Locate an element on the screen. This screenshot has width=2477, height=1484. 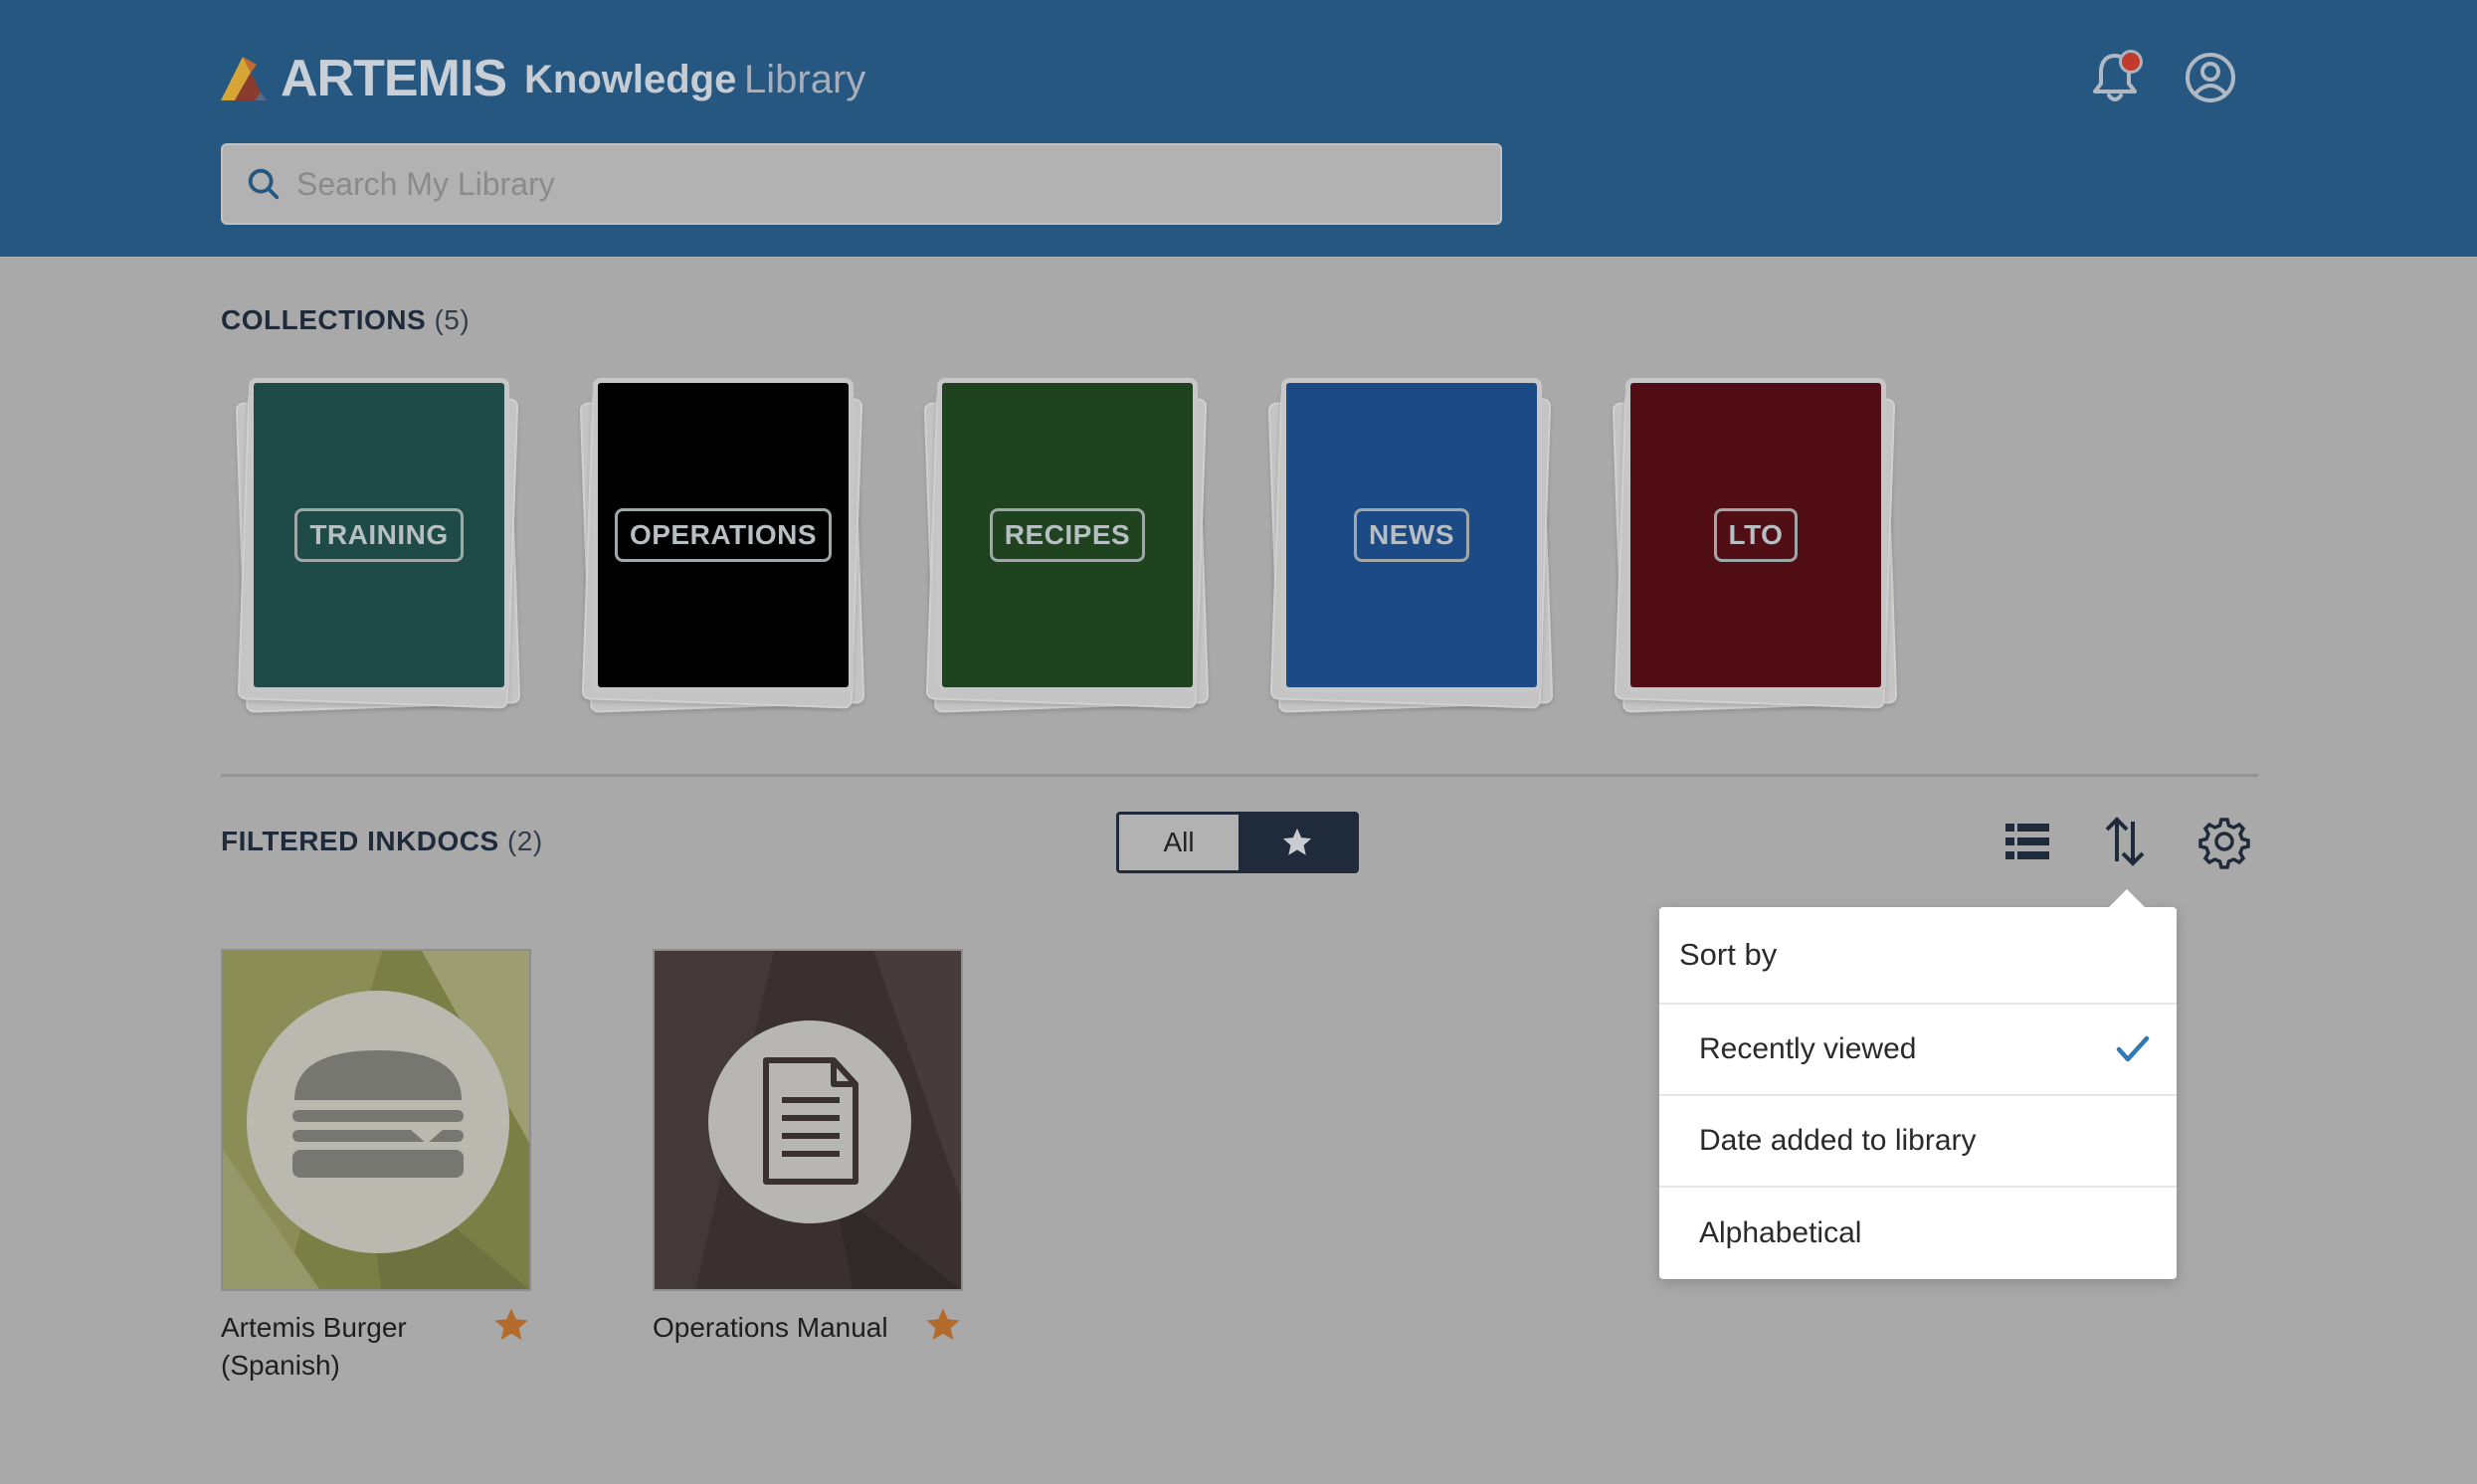
search-icon is located at coordinates (264, 184).